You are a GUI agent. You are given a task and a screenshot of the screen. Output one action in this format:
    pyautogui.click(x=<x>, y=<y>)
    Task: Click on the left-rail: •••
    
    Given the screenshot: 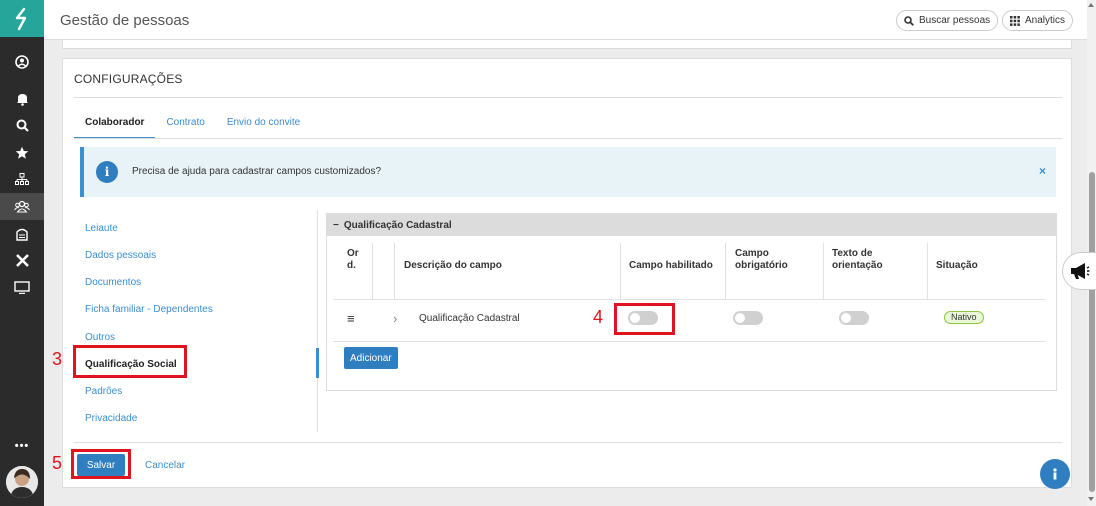 What is the action you would take?
    pyautogui.click(x=22, y=253)
    